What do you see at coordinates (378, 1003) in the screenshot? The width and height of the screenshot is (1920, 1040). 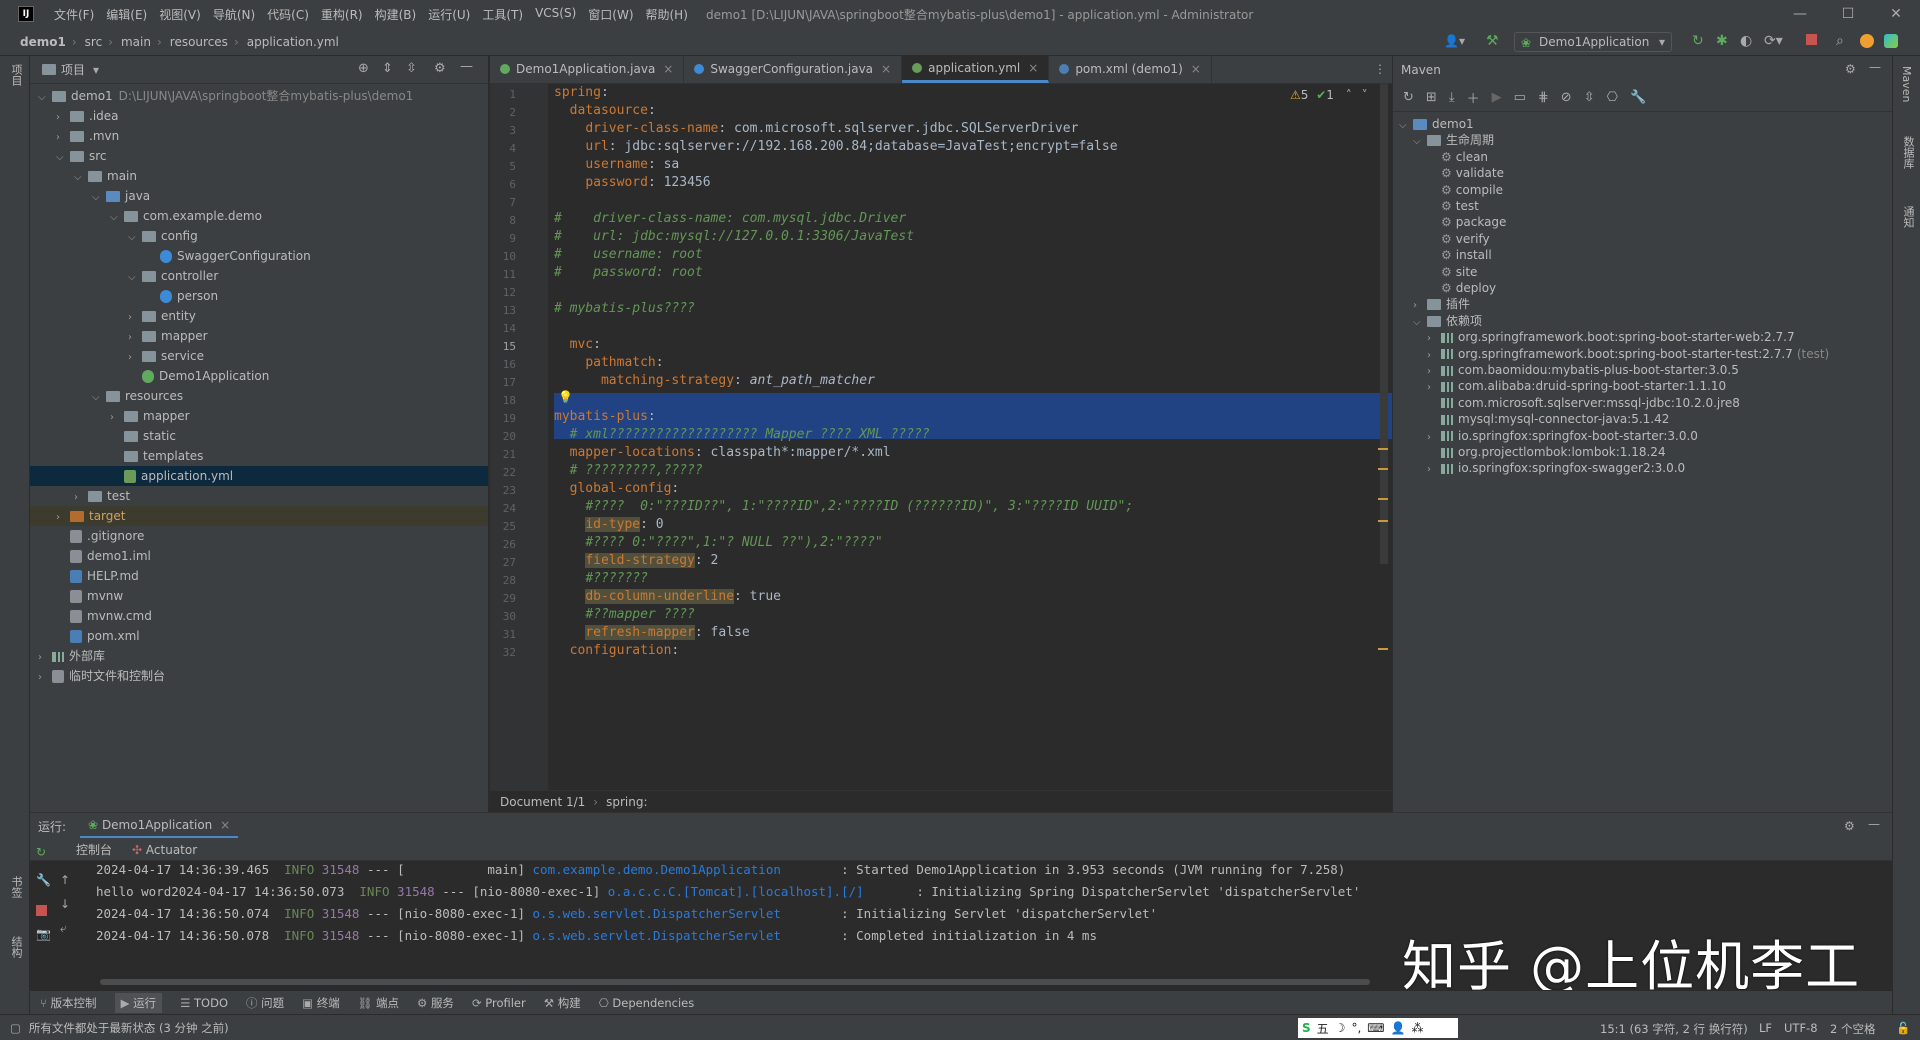 I see `bottom-tool-5: ⛓ 端点` at bounding box center [378, 1003].